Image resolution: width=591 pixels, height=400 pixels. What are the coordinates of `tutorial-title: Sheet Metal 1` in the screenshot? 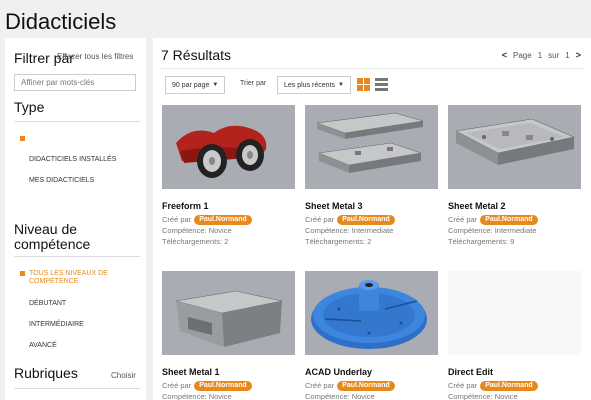 It's located at (228, 372).